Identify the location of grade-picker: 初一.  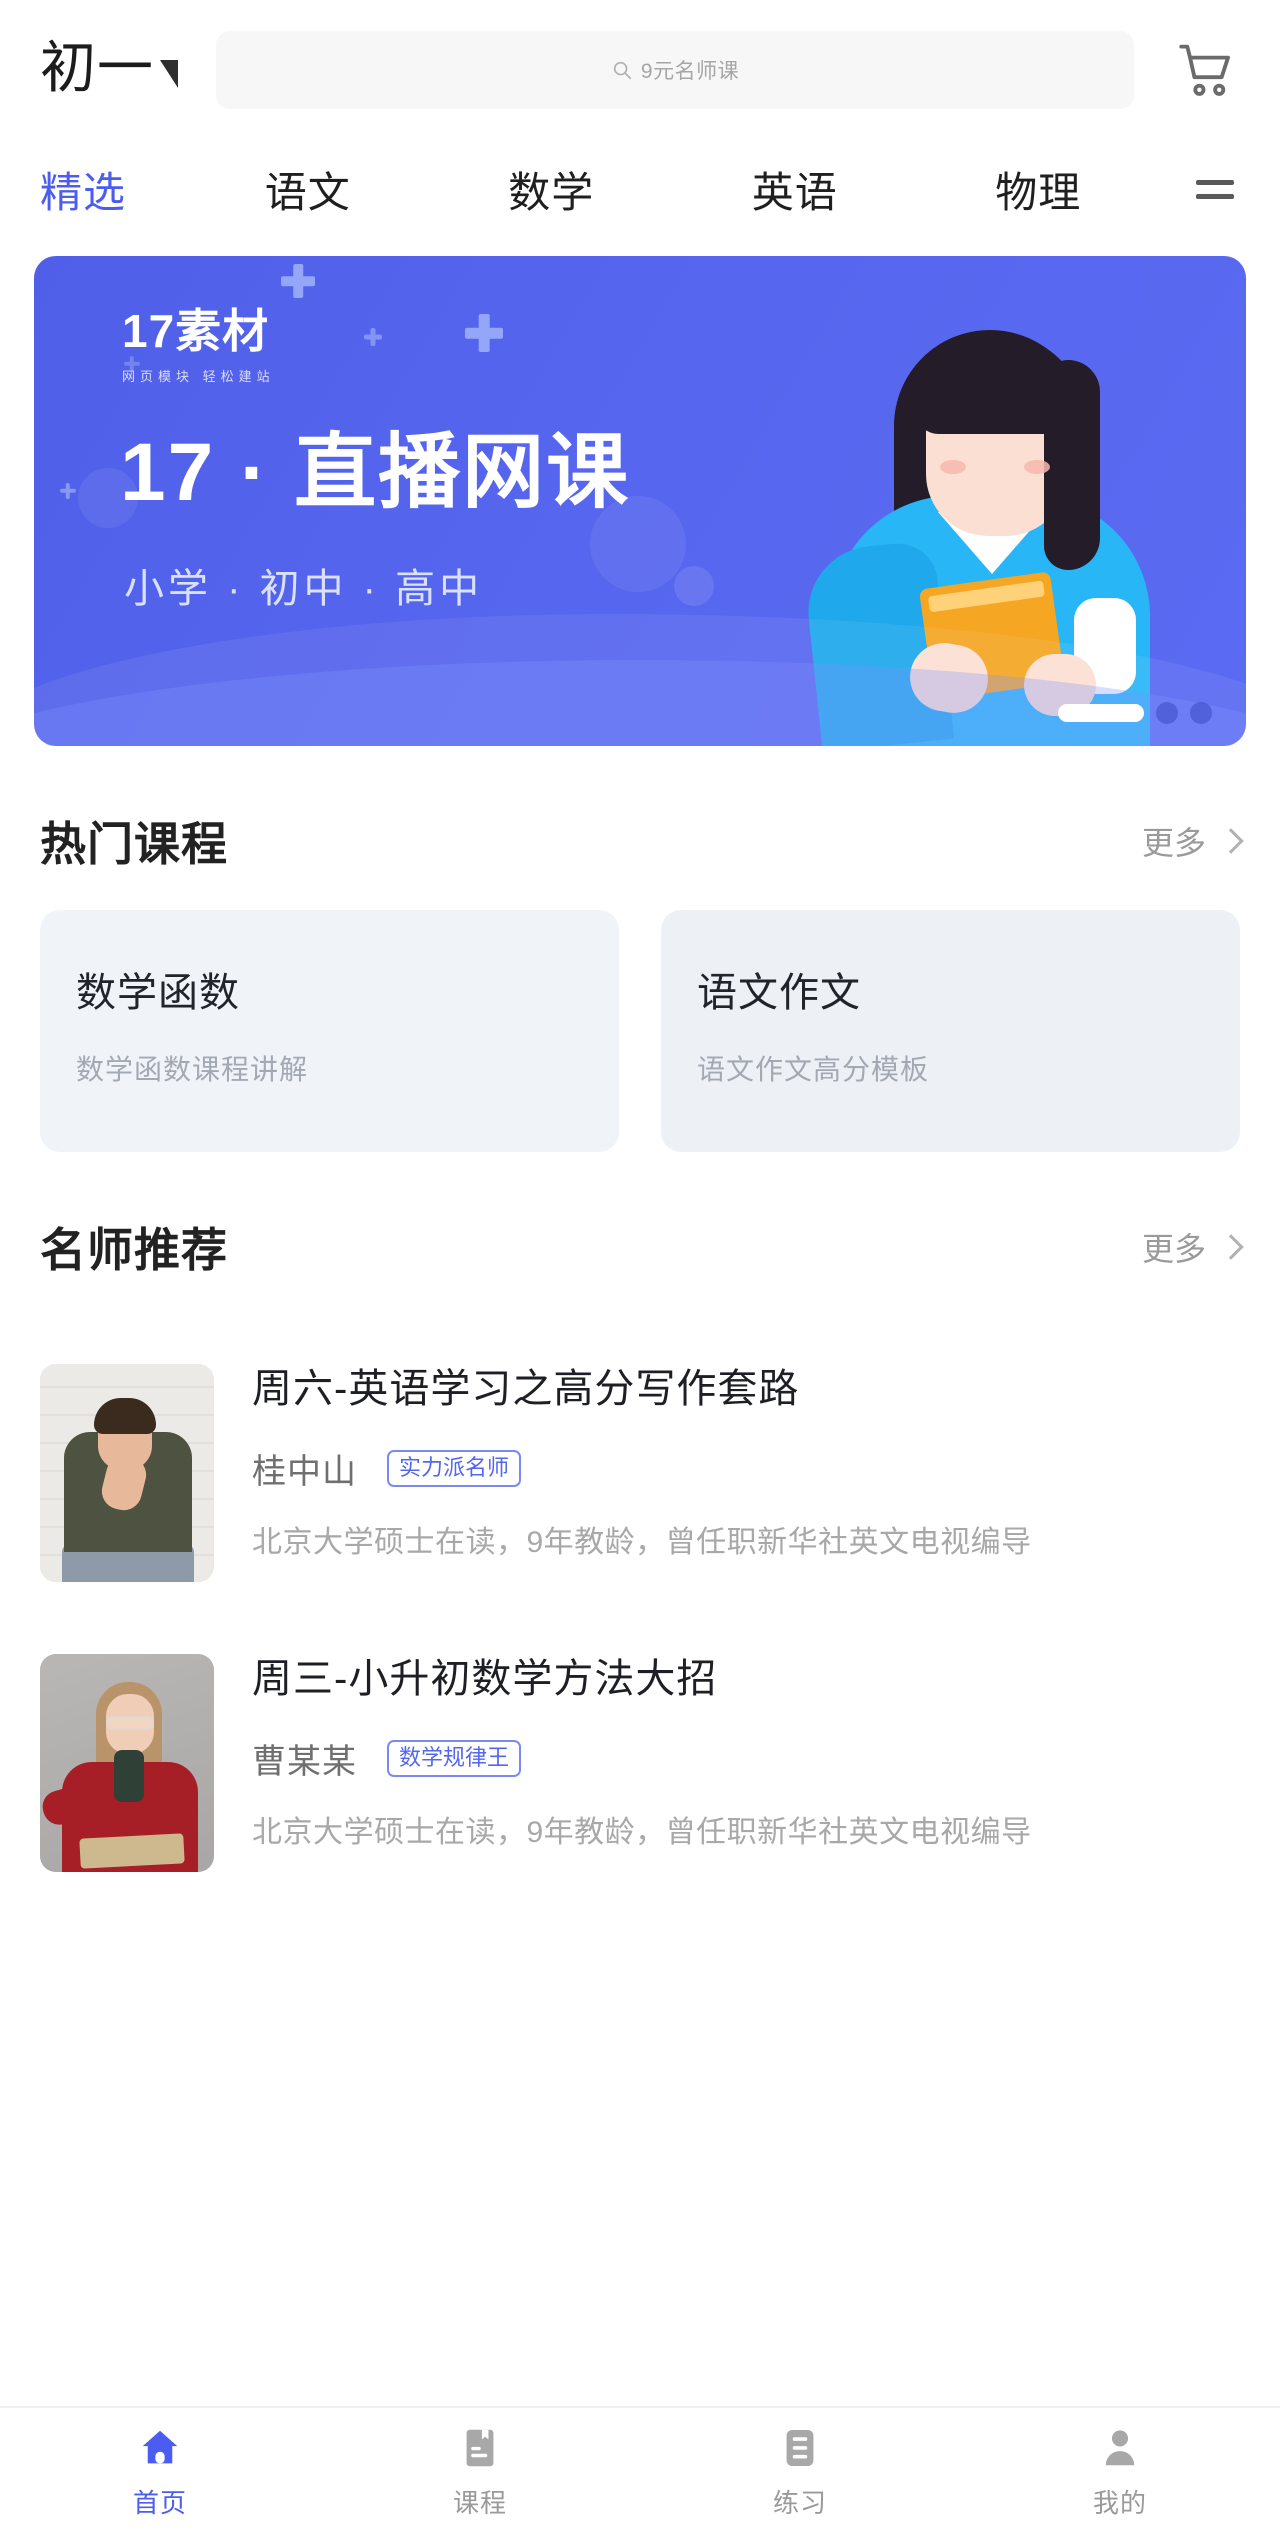
(109, 70).